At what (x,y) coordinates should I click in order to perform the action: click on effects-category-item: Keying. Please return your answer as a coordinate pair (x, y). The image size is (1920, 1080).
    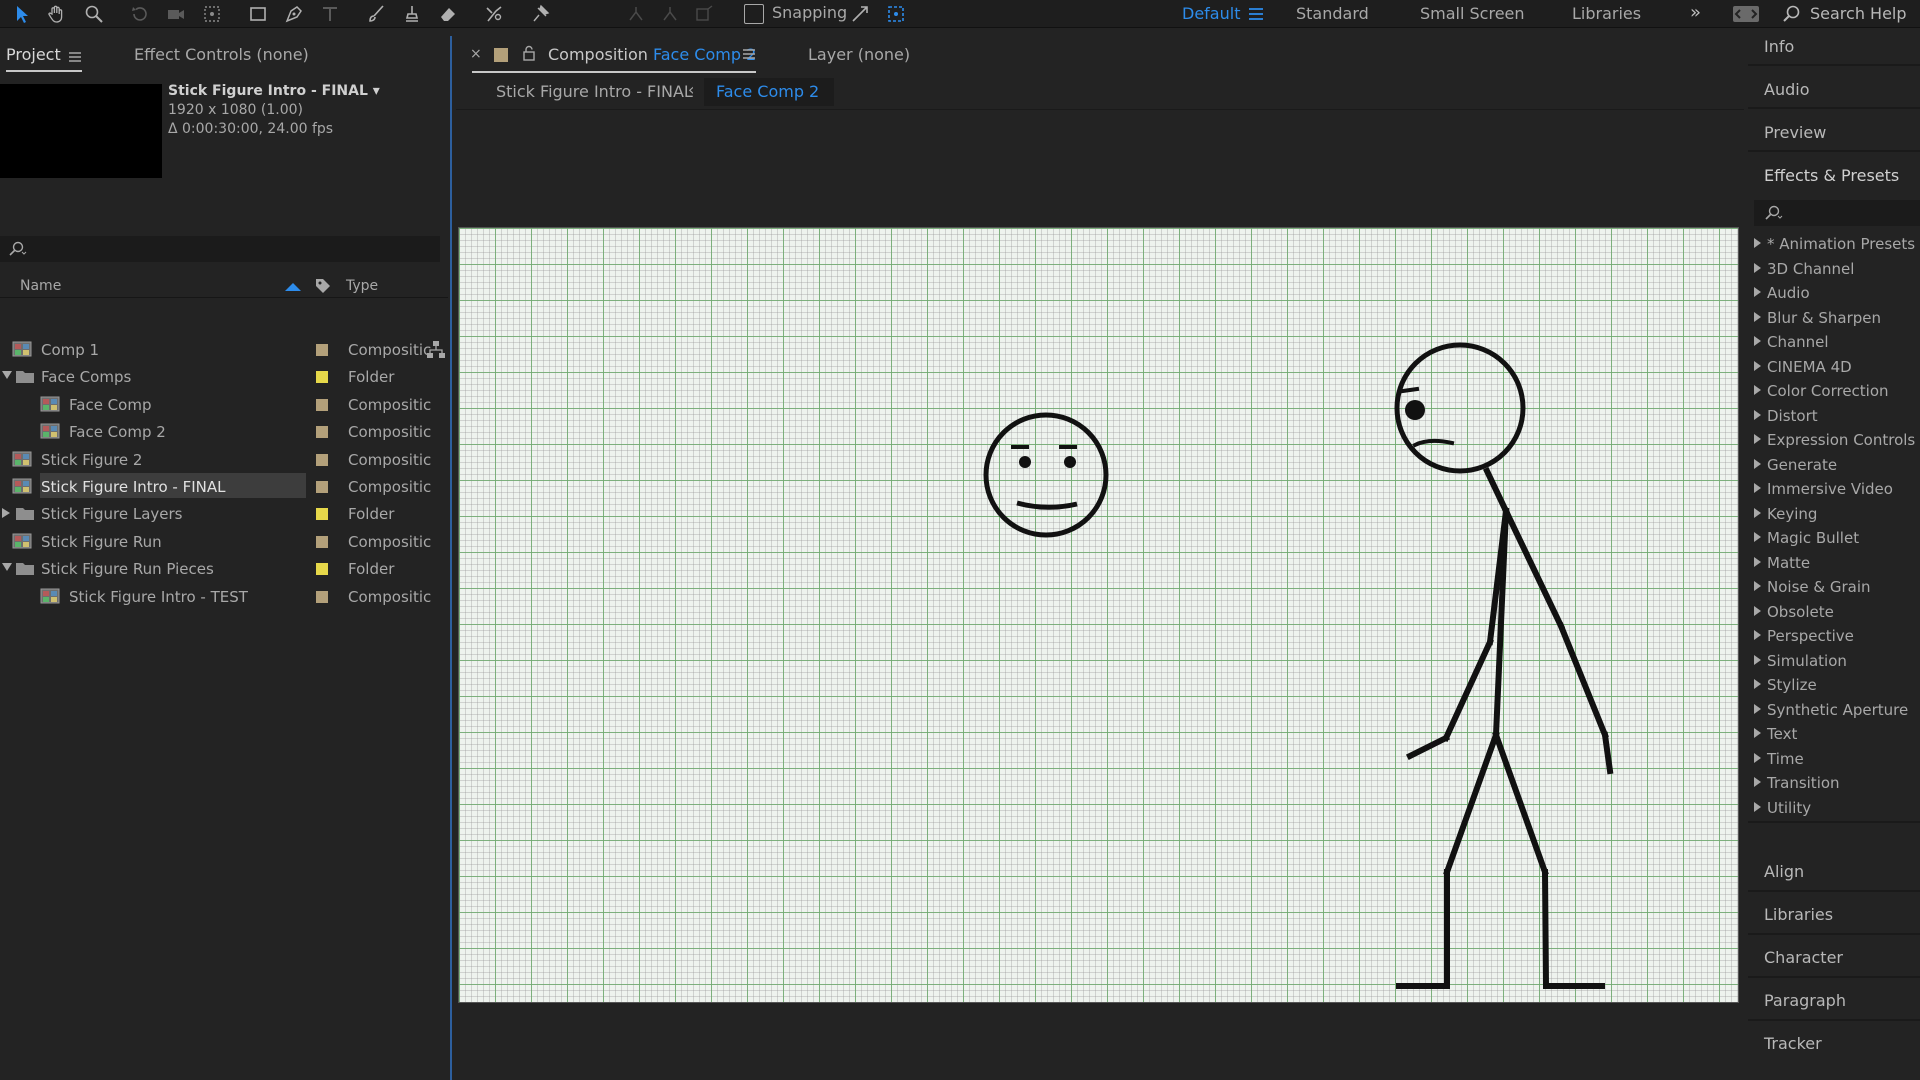
    Looking at the image, I should click on (1785, 514).